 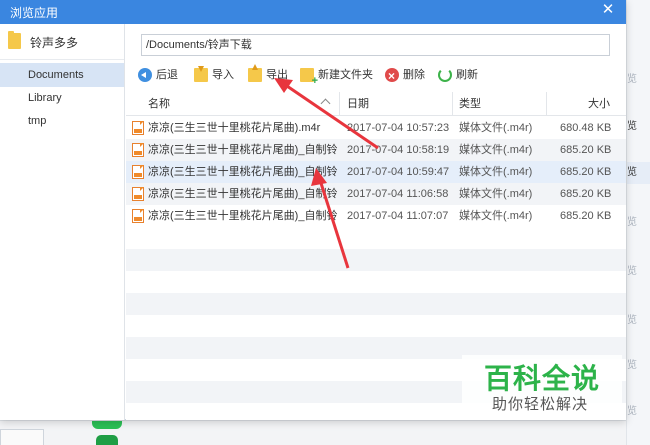 What do you see at coordinates (445, 75) in the screenshot?
I see `refresh-icon` at bounding box center [445, 75].